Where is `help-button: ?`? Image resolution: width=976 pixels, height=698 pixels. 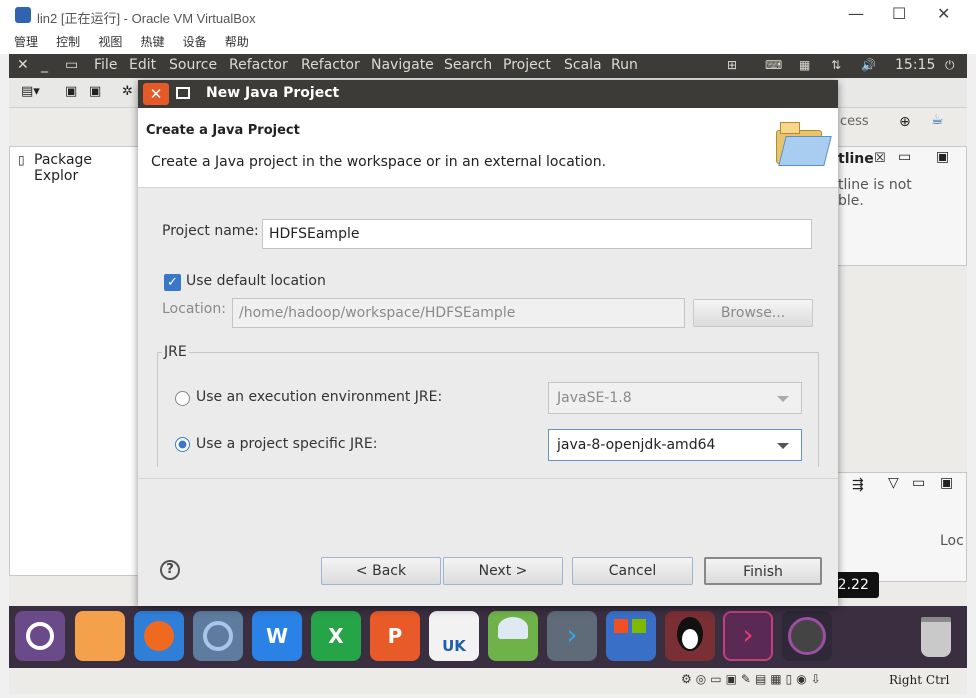
help-button: ? is located at coordinates (170, 570).